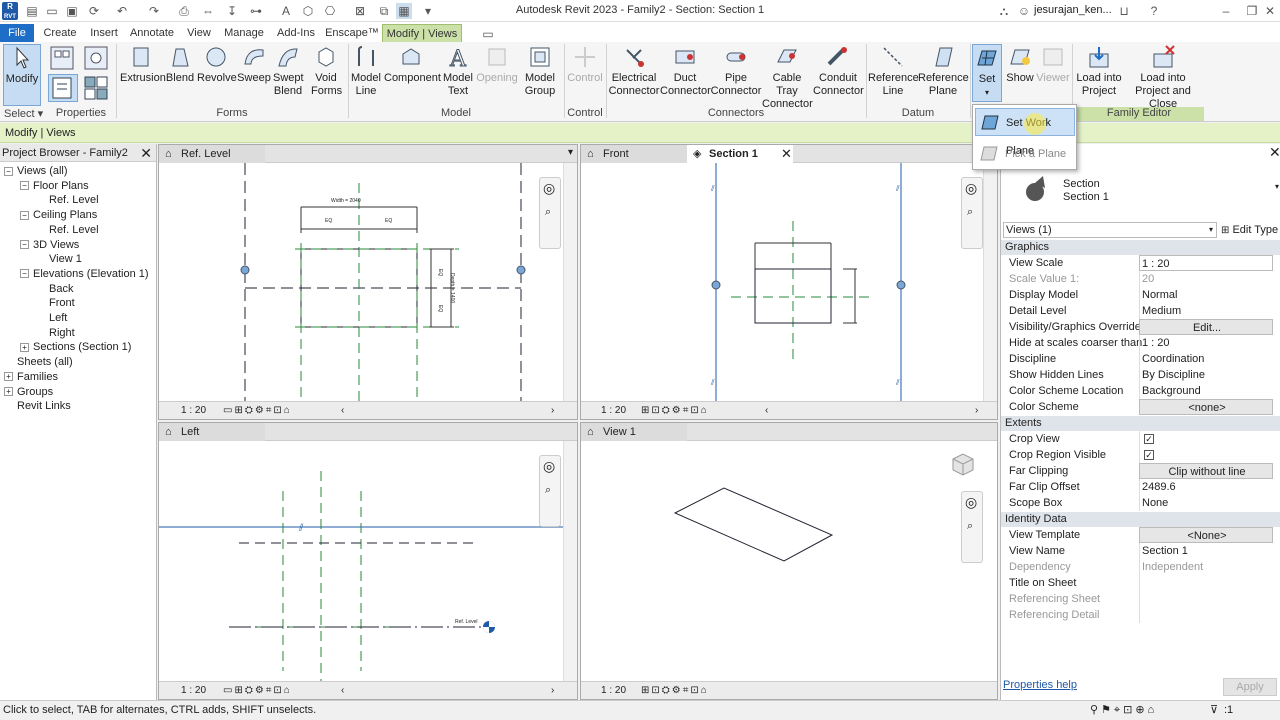 The image size is (1280, 720). I want to click on prop-hide-at-scales: Hide at scales coarser than 1 : 20, so click(1139, 343).